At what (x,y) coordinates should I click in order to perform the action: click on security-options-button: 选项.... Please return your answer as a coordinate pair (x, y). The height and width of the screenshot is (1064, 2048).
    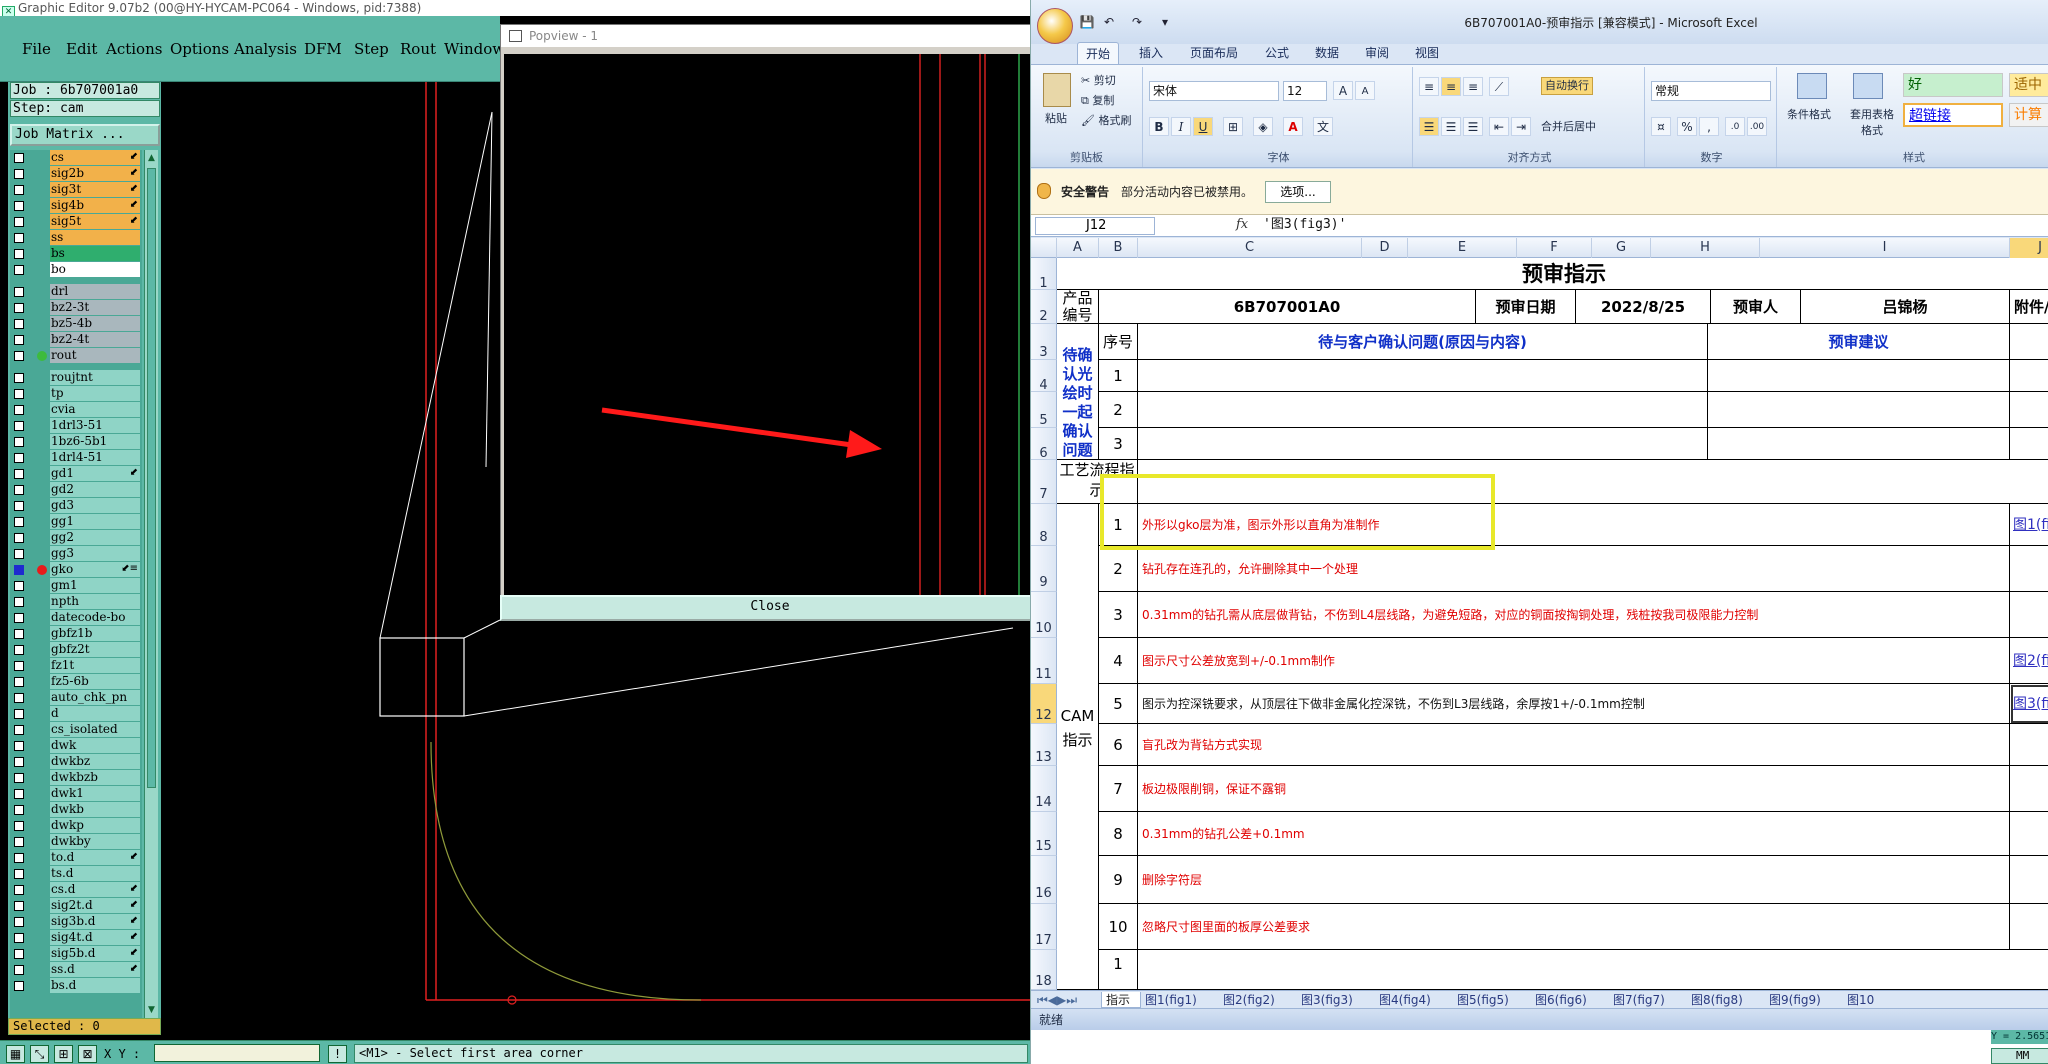
    Looking at the image, I should click on (1298, 192).